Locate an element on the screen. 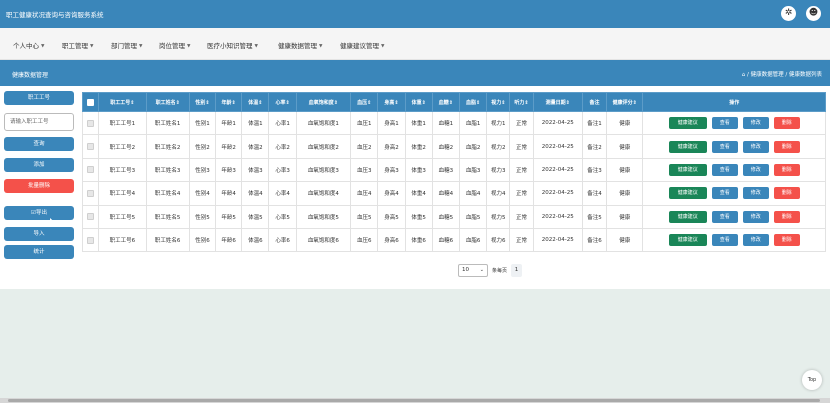 The image size is (830, 403). cell-age: 年龄6 is located at coordinates (229, 240).